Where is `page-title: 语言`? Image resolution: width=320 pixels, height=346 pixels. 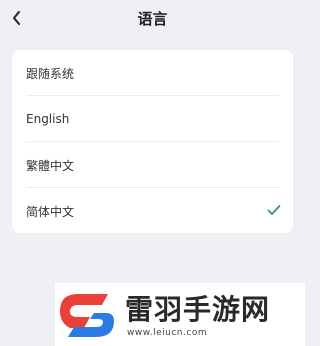 page-title: 语言 is located at coordinates (152, 19).